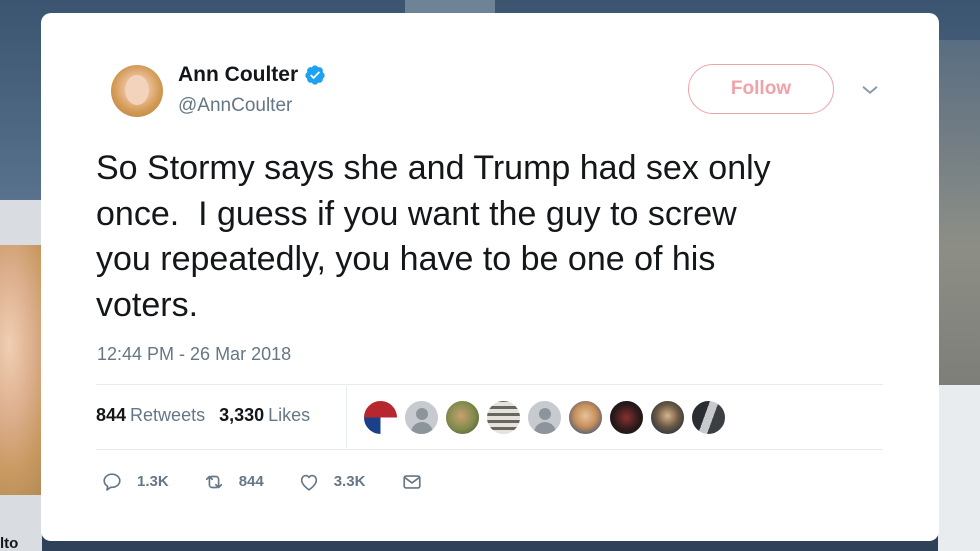  What do you see at coordinates (111, 415) in the screenshot?
I see `retweets-count: 844` at bounding box center [111, 415].